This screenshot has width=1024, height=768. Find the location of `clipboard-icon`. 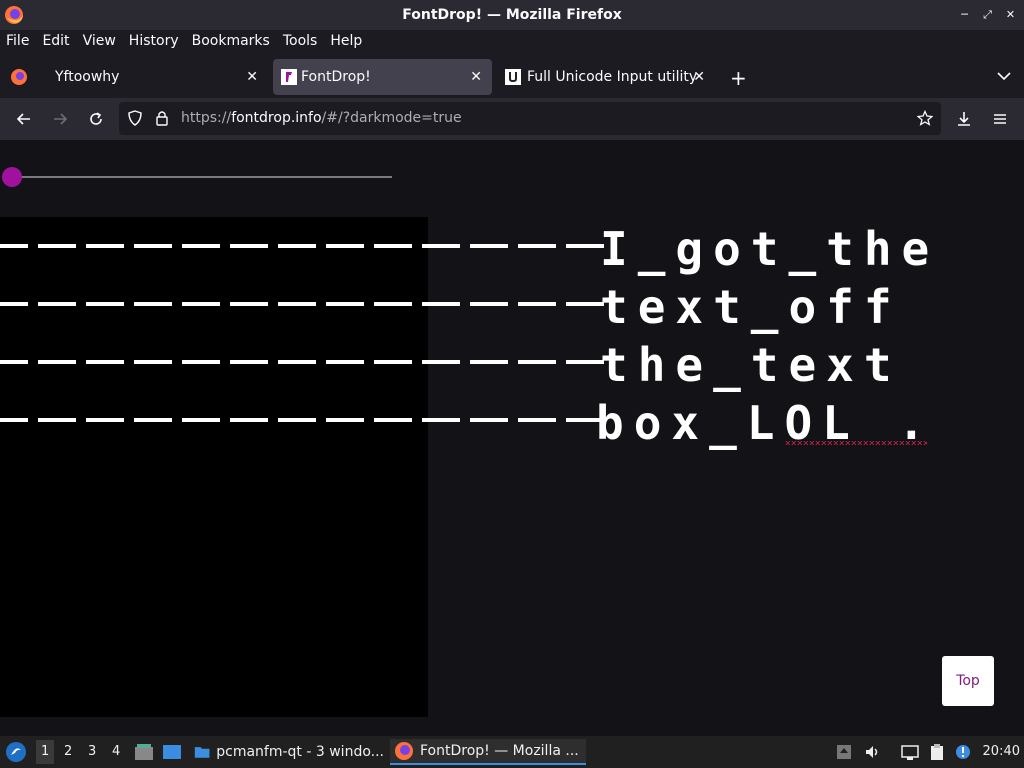

clipboard-icon is located at coordinates (937, 752).